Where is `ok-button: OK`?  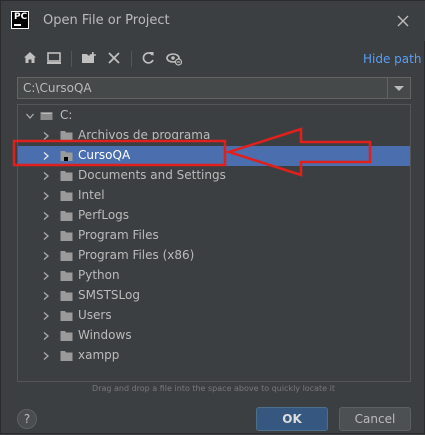
ok-button: OK is located at coordinates (292, 419).